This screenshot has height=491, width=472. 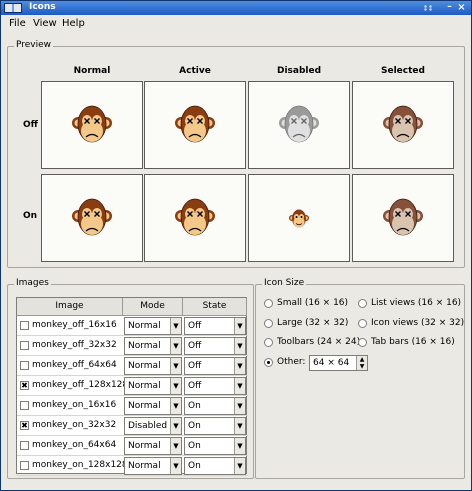 I want to click on preview-group-title: Preview, so click(x=34, y=45).